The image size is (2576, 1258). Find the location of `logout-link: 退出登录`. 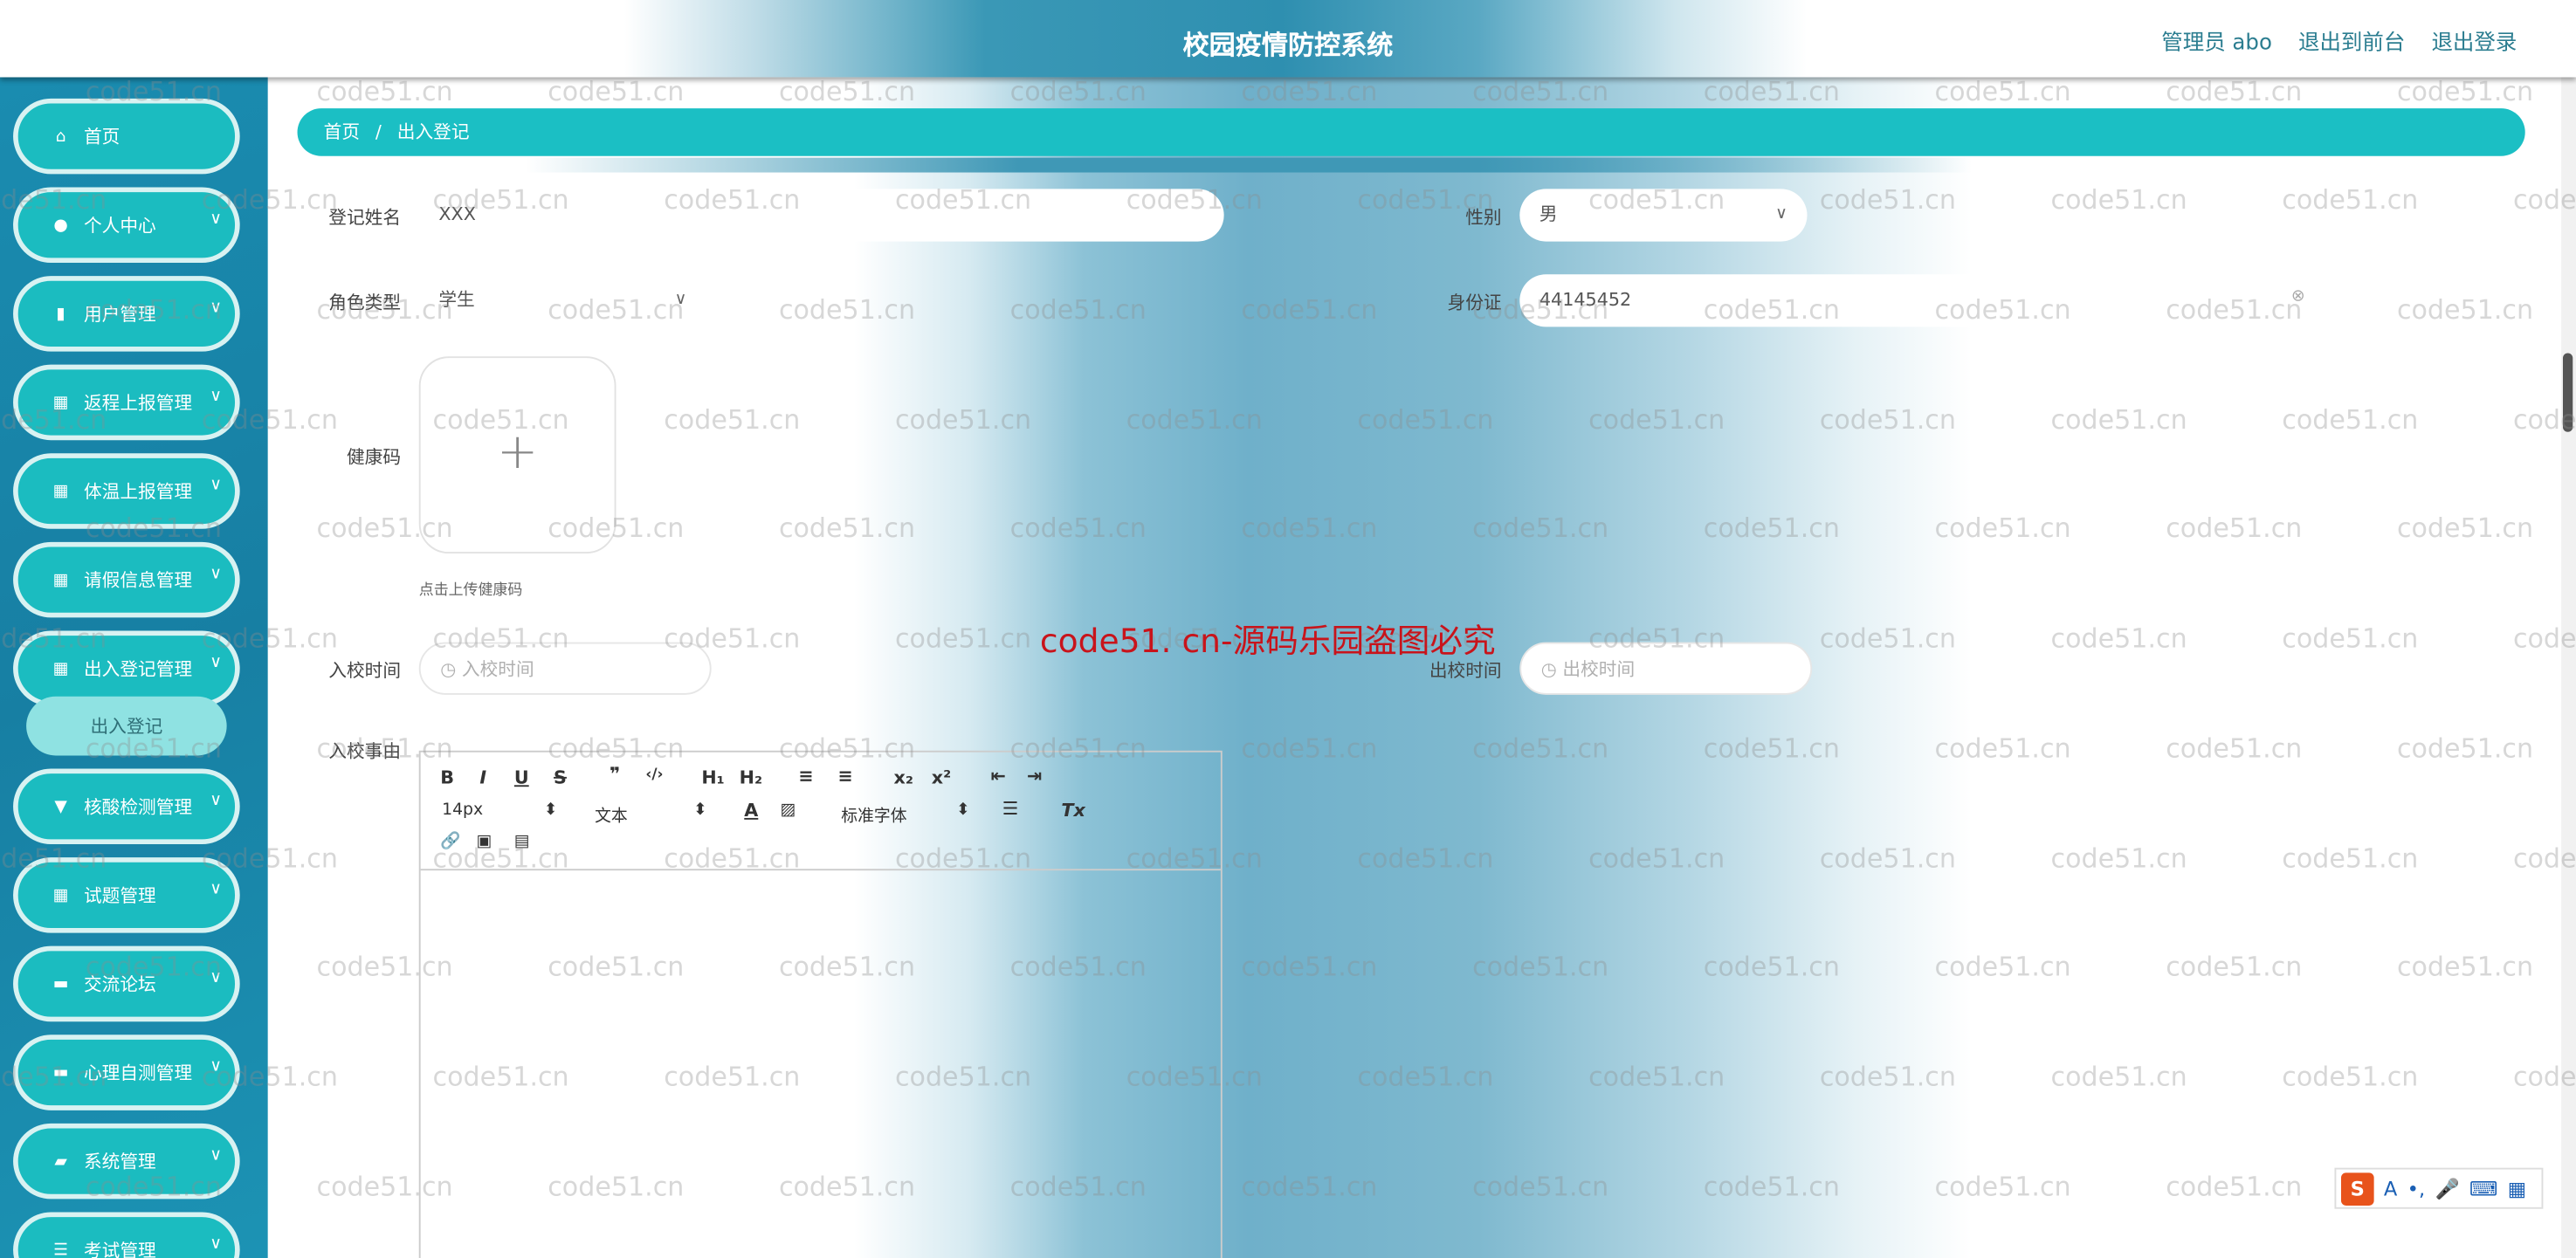

logout-link: 退出登录 is located at coordinates (2474, 40).